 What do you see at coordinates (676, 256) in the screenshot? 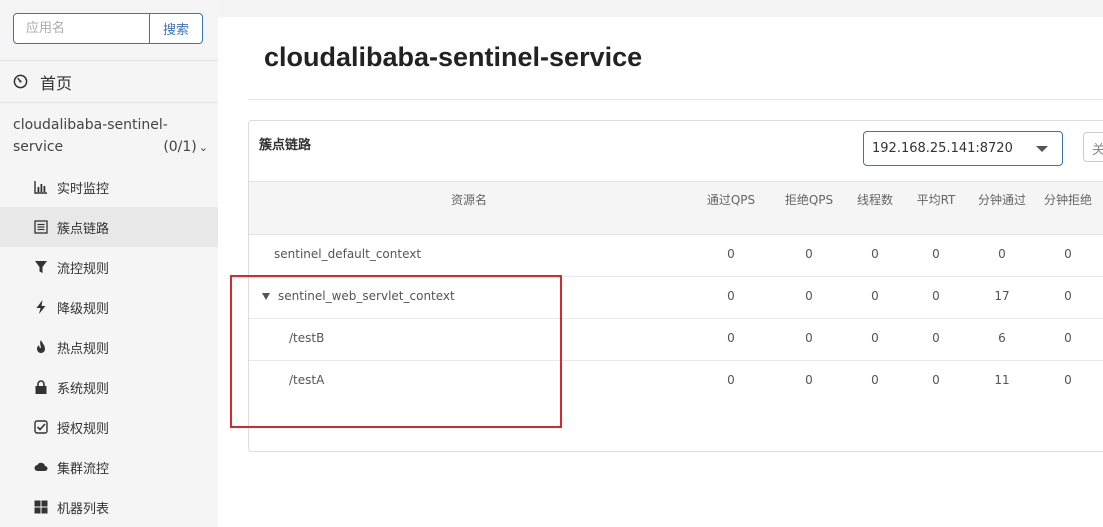
I see `table-row: sentinel_default_context 0 0 0 0 0 0` at bounding box center [676, 256].